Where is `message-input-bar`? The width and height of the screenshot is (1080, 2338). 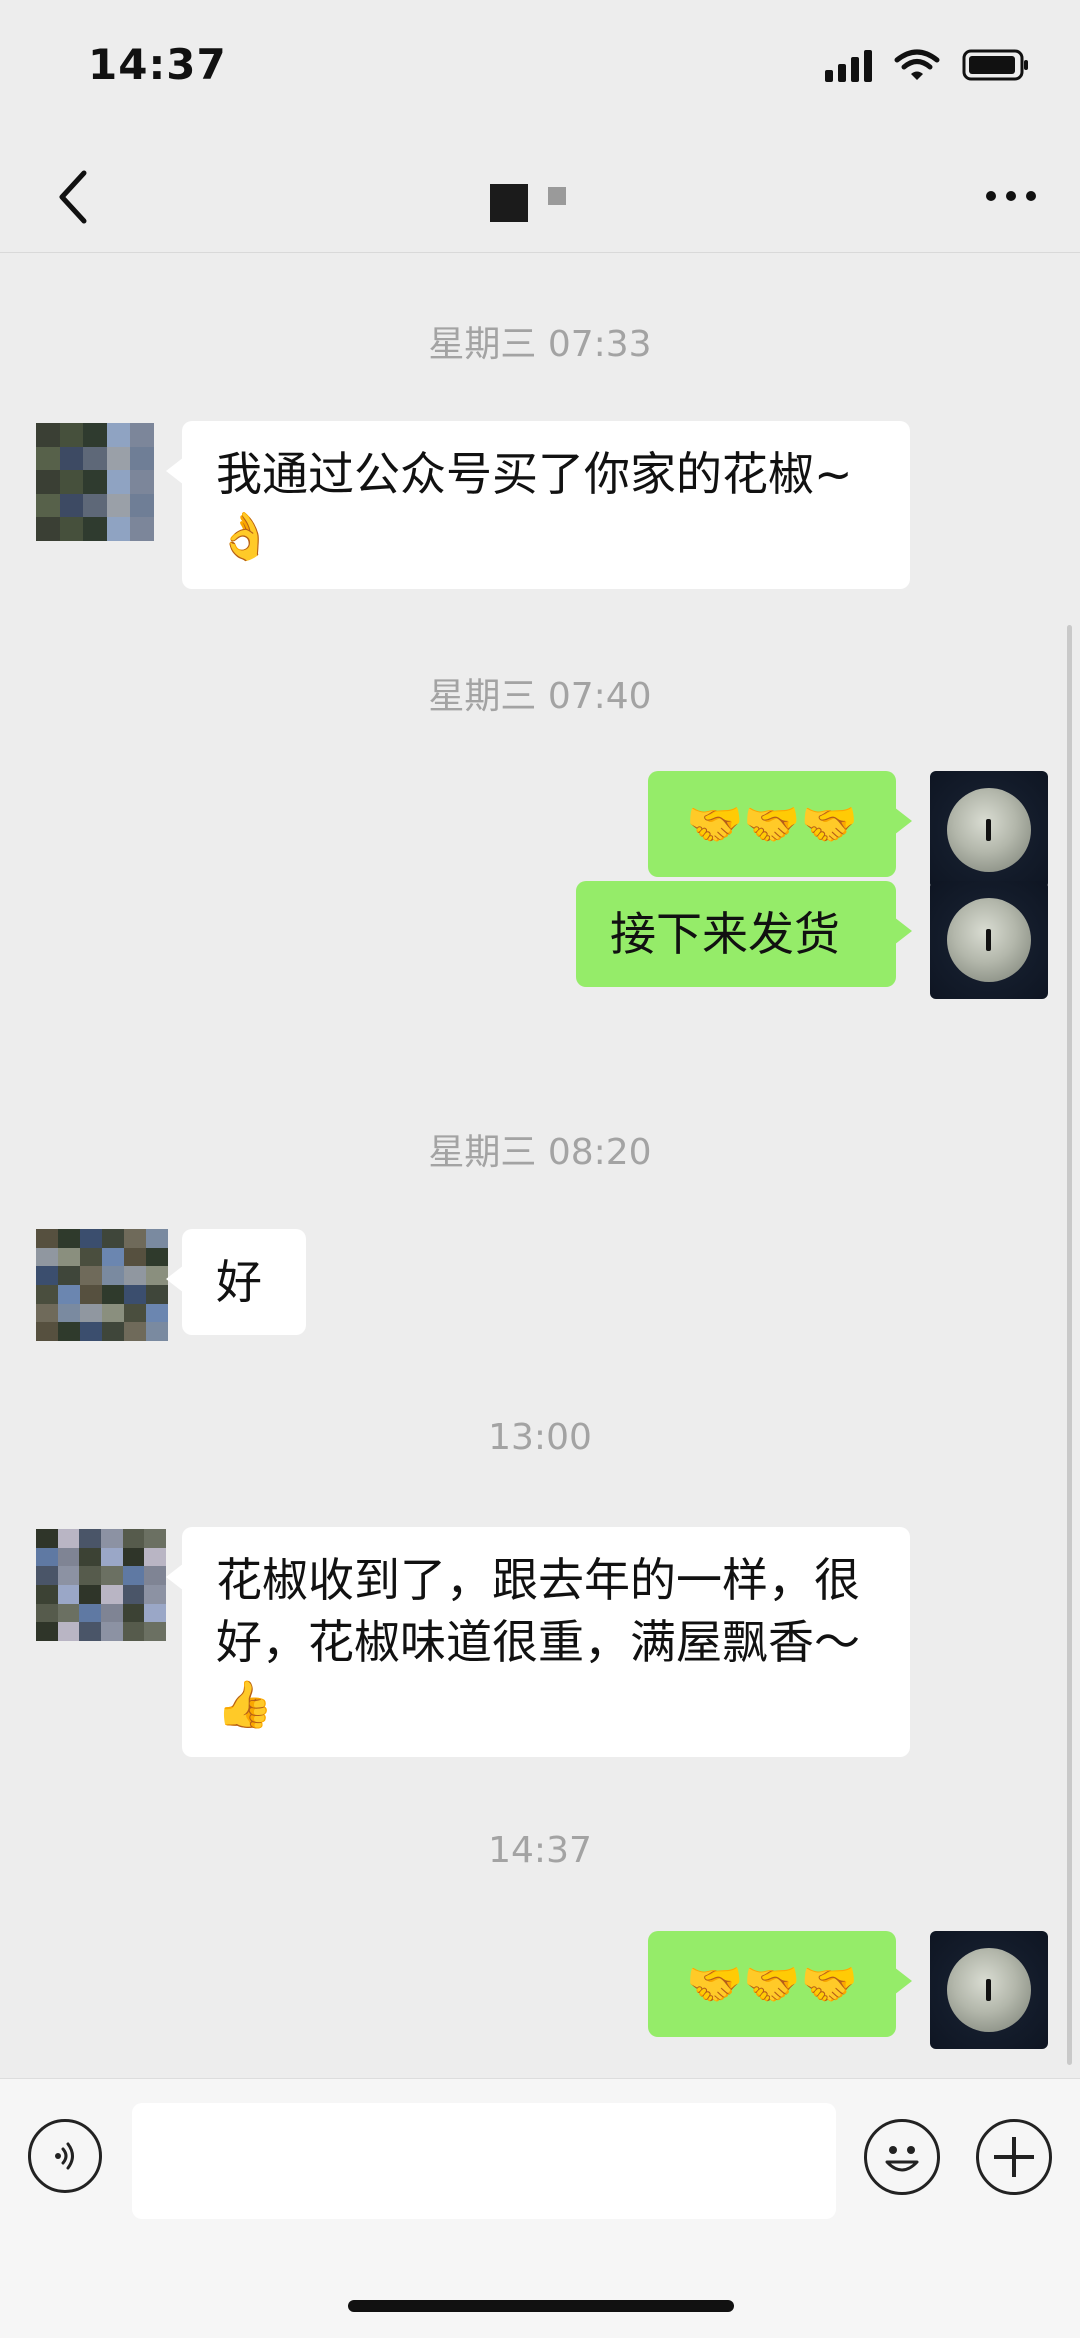
message-input-bar is located at coordinates (540, 2208).